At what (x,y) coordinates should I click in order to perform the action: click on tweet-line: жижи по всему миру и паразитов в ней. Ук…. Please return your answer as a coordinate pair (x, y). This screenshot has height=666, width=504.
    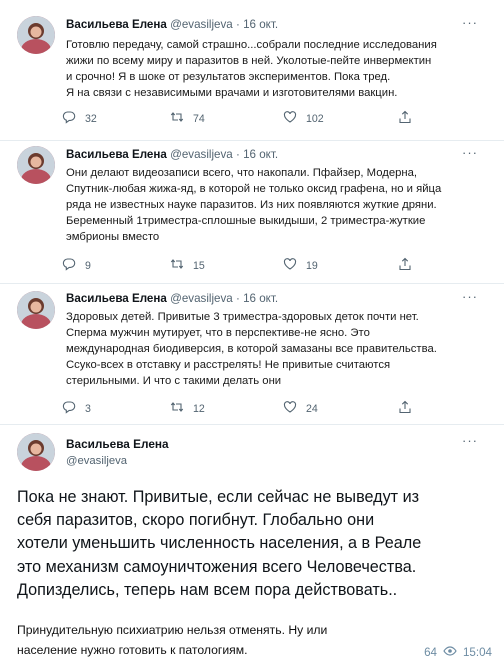
    Looking at the image, I should click on (249, 61).